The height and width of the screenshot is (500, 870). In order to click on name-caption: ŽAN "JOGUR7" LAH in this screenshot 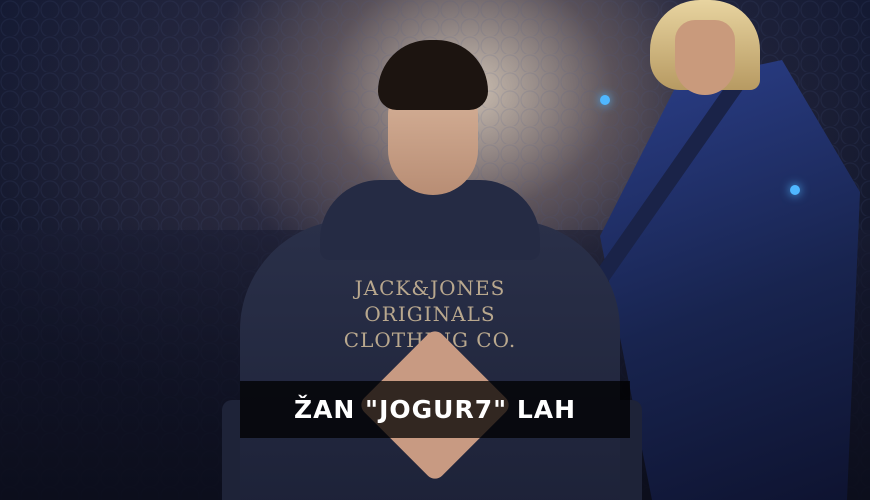, I will do `click(435, 409)`.